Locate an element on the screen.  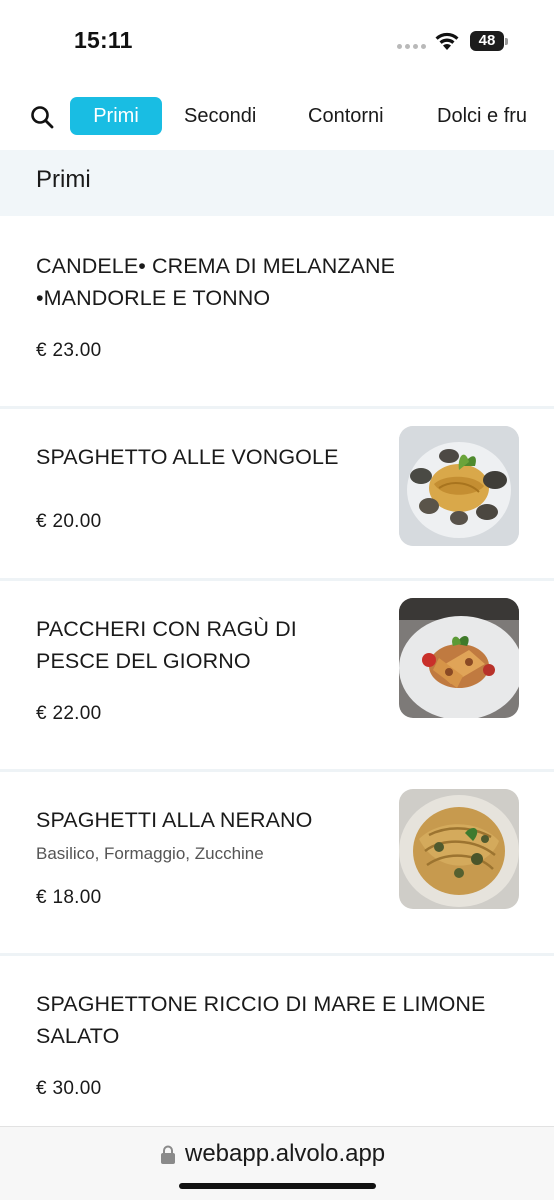
browser-url-bar: webapp.alvolo.app is located at coordinates (277, 1163).